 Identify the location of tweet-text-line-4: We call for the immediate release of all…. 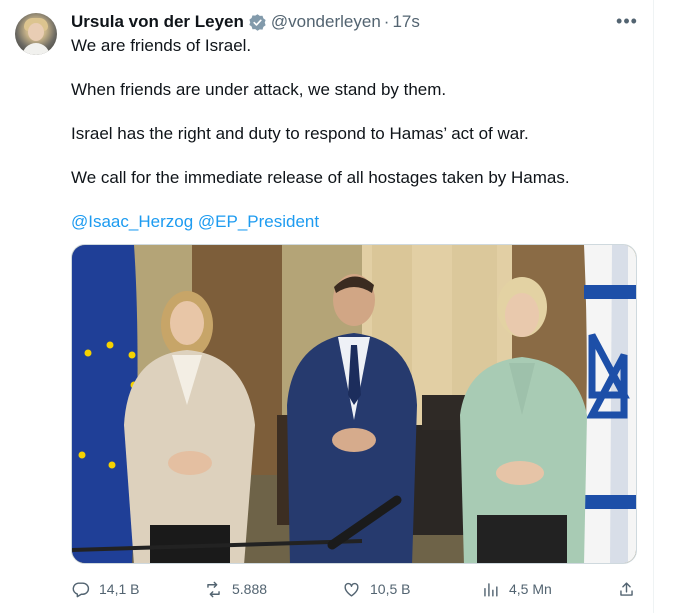
(320, 177).